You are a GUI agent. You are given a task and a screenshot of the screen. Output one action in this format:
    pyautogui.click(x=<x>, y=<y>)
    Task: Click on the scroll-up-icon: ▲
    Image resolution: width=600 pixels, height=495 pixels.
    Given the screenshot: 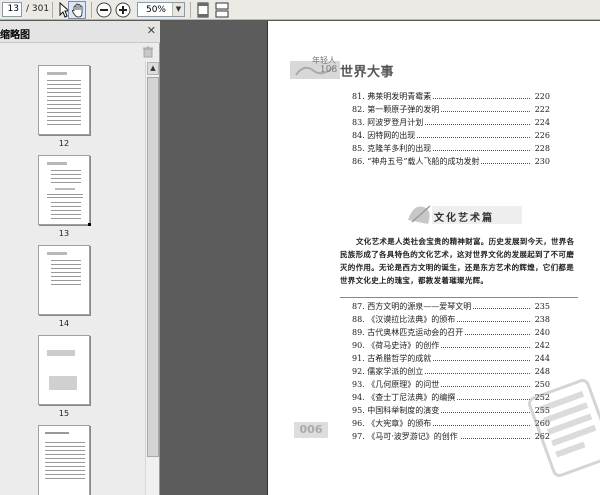 What is the action you would take?
    pyautogui.click(x=153, y=68)
    